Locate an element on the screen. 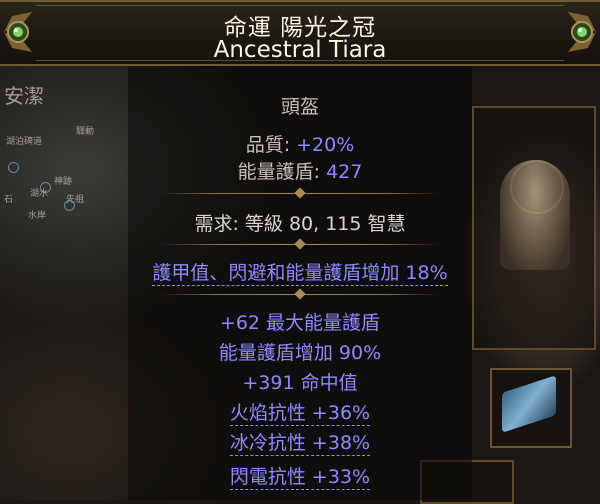 This screenshot has height=504, width=600. quality-label: 品質: is located at coordinates (271, 145).